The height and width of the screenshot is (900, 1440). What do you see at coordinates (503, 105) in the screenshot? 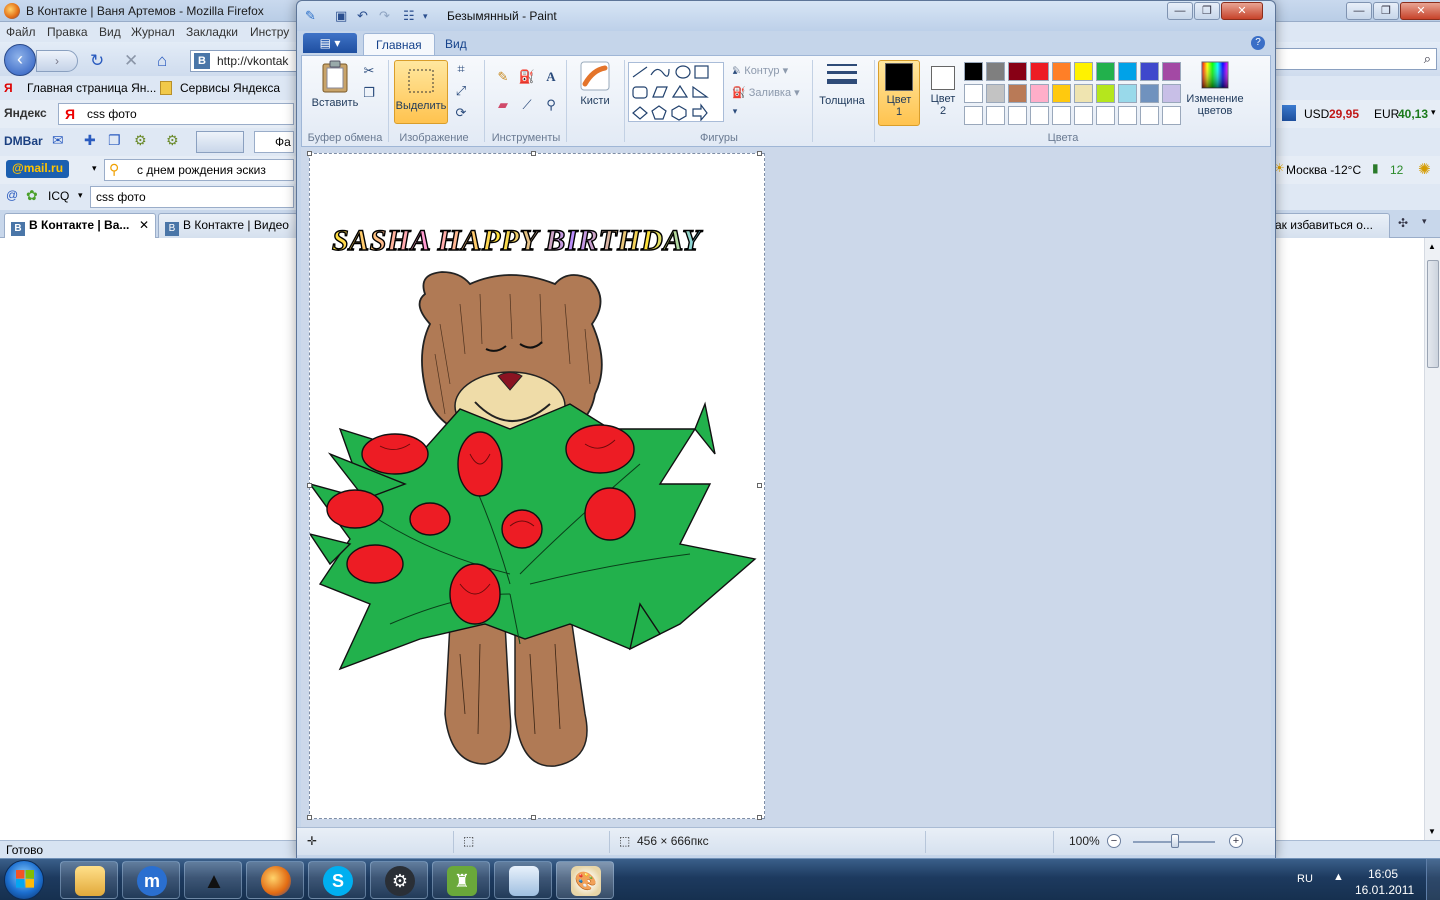
I see `eraser-icon: ▰` at bounding box center [503, 105].